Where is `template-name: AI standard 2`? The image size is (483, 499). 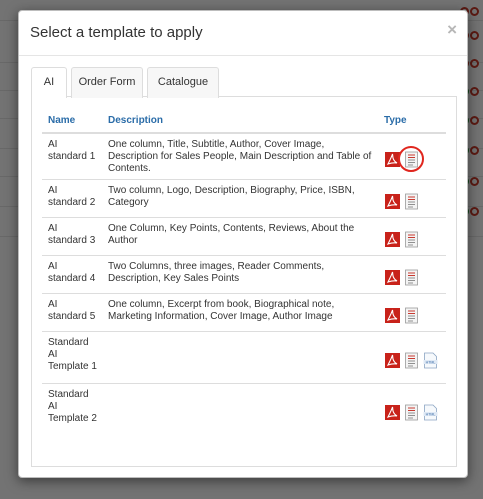 template-name: AI standard 2 is located at coordinates (72, 198).